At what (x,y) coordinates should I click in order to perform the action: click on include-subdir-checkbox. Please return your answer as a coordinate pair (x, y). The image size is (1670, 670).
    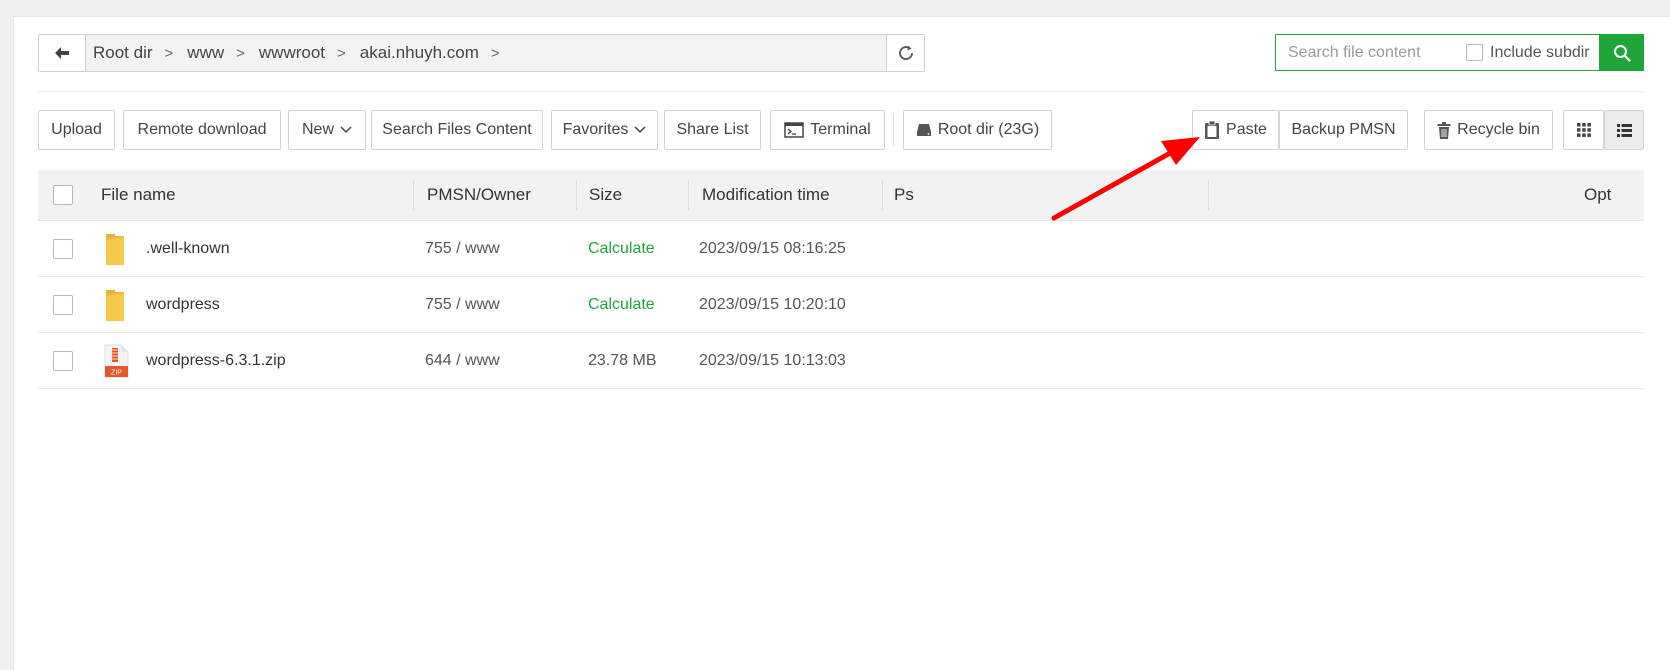
    Looking at the image, I should click on (1474, 52).